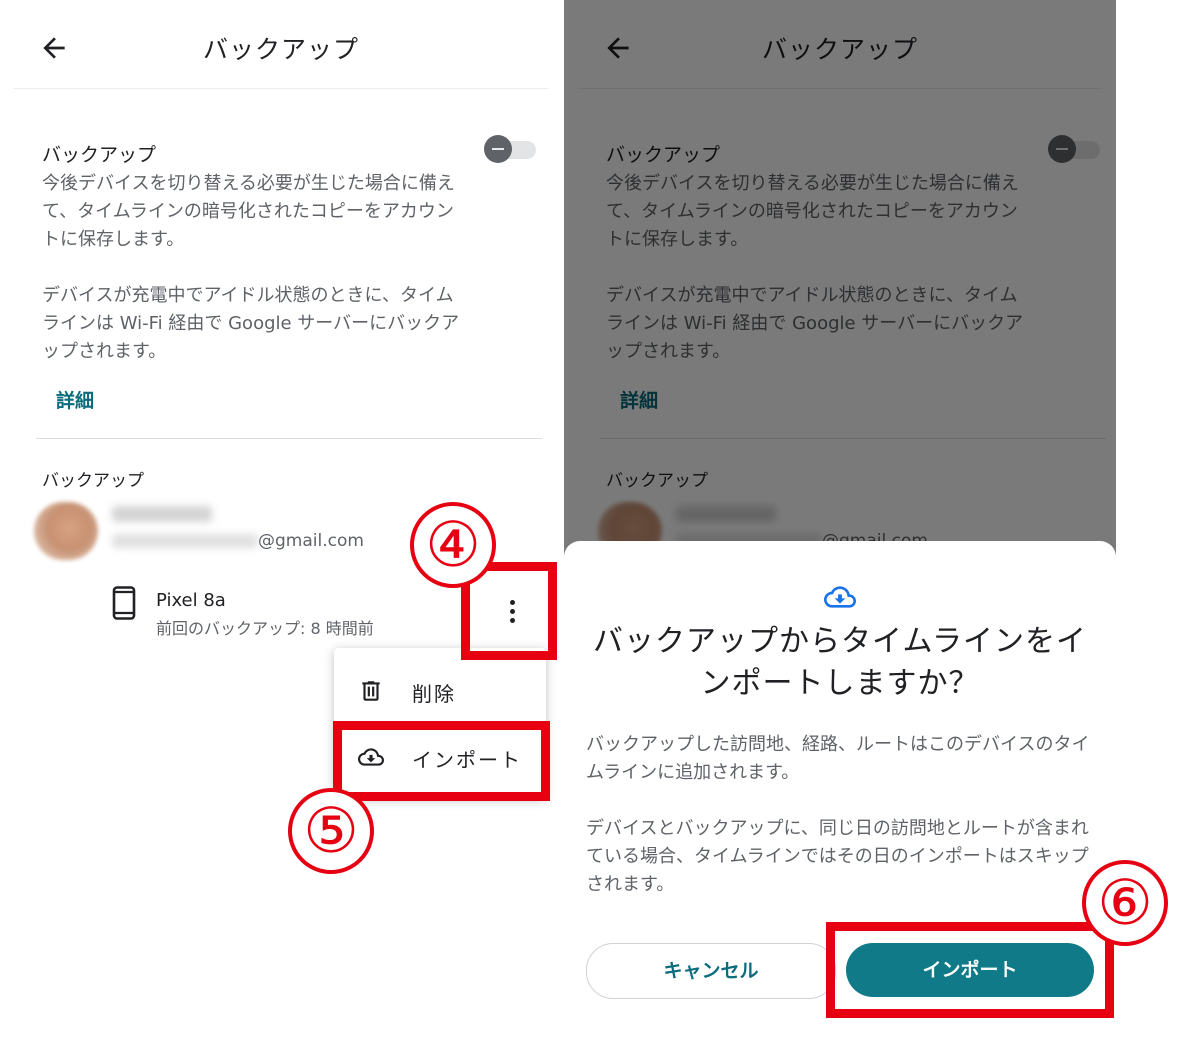  What do you see at coordinates (840, 662) in the screenshot?
I see `dialog-title: バックアップからタイムラインをインポートしますか？` at bounding box center [840, 662].